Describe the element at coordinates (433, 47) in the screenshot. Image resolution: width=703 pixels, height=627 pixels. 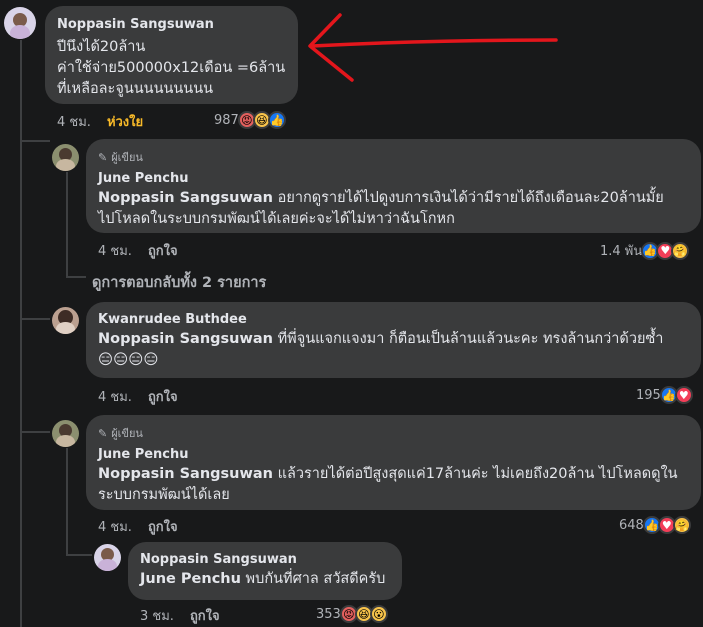
I see `red-arrow-annotation` at that location.